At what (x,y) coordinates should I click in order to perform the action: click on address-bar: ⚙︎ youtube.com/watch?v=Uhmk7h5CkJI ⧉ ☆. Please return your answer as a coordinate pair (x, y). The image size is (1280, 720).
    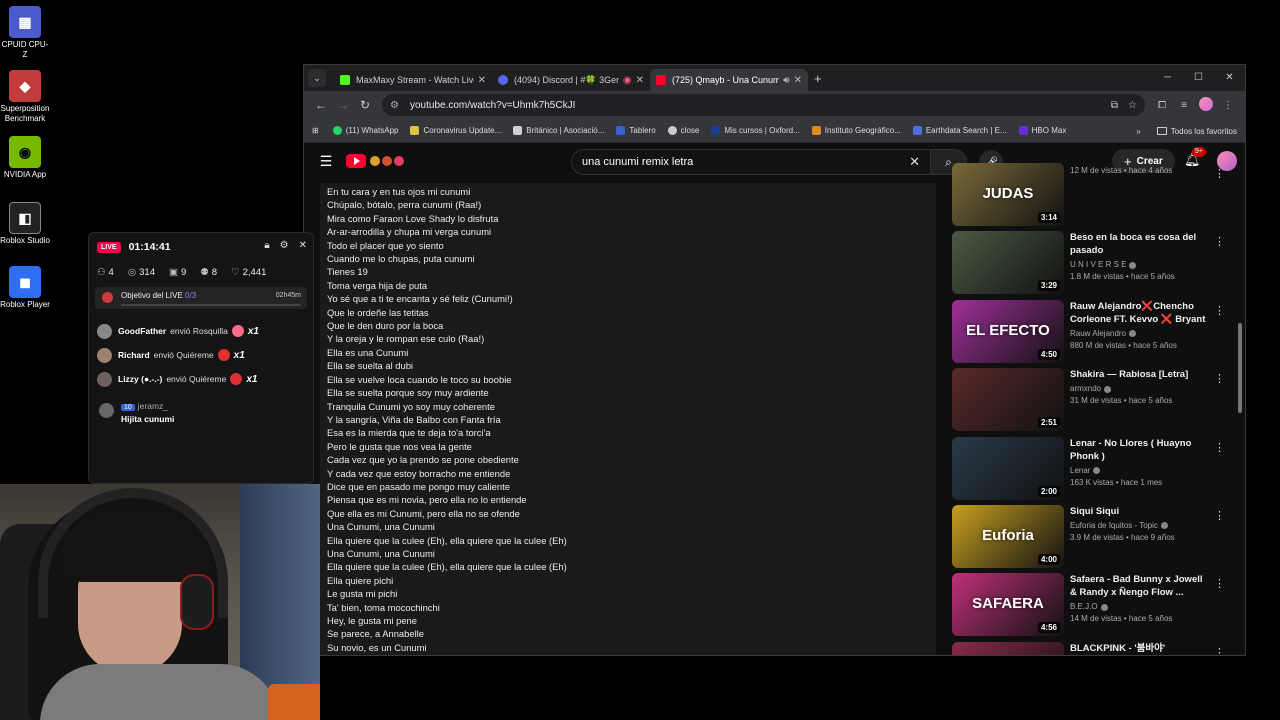
    Looking at the image, I should click on (763, 105).